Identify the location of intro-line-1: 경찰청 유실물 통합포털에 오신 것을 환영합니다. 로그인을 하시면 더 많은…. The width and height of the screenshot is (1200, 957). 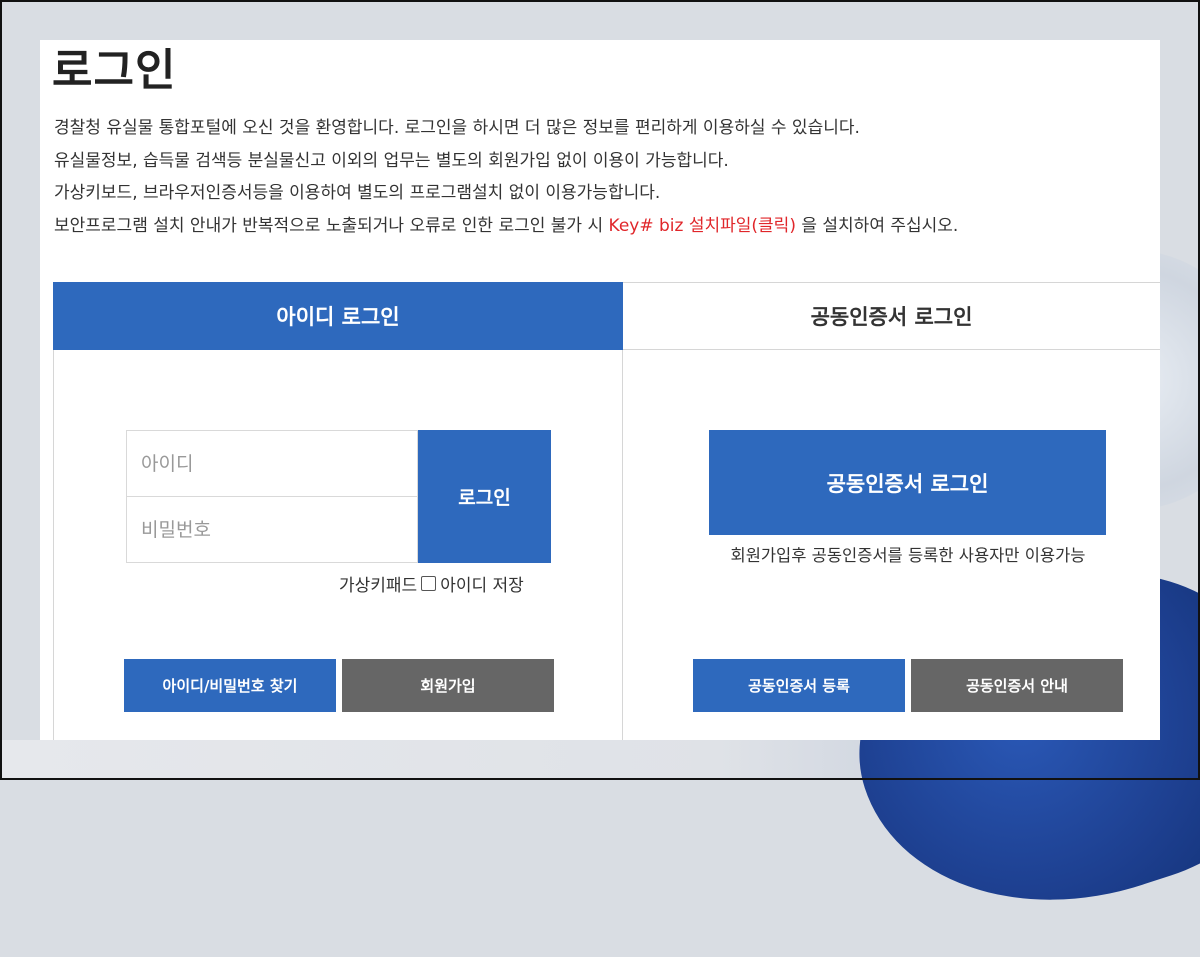
(457, 128).